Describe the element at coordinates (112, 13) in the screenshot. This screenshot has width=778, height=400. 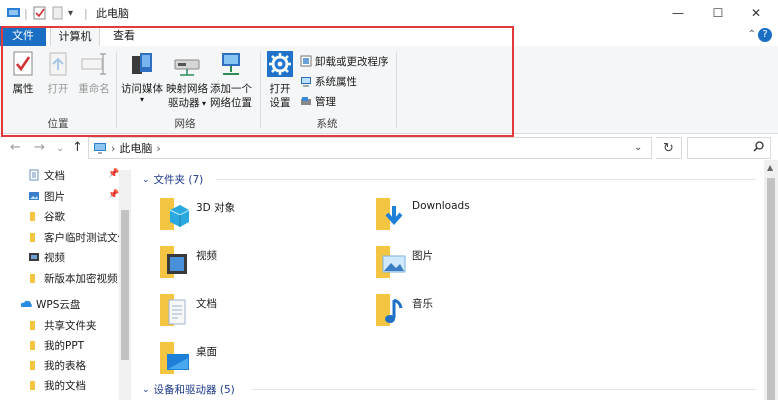
I see `window-title: 此电脑` at that location.